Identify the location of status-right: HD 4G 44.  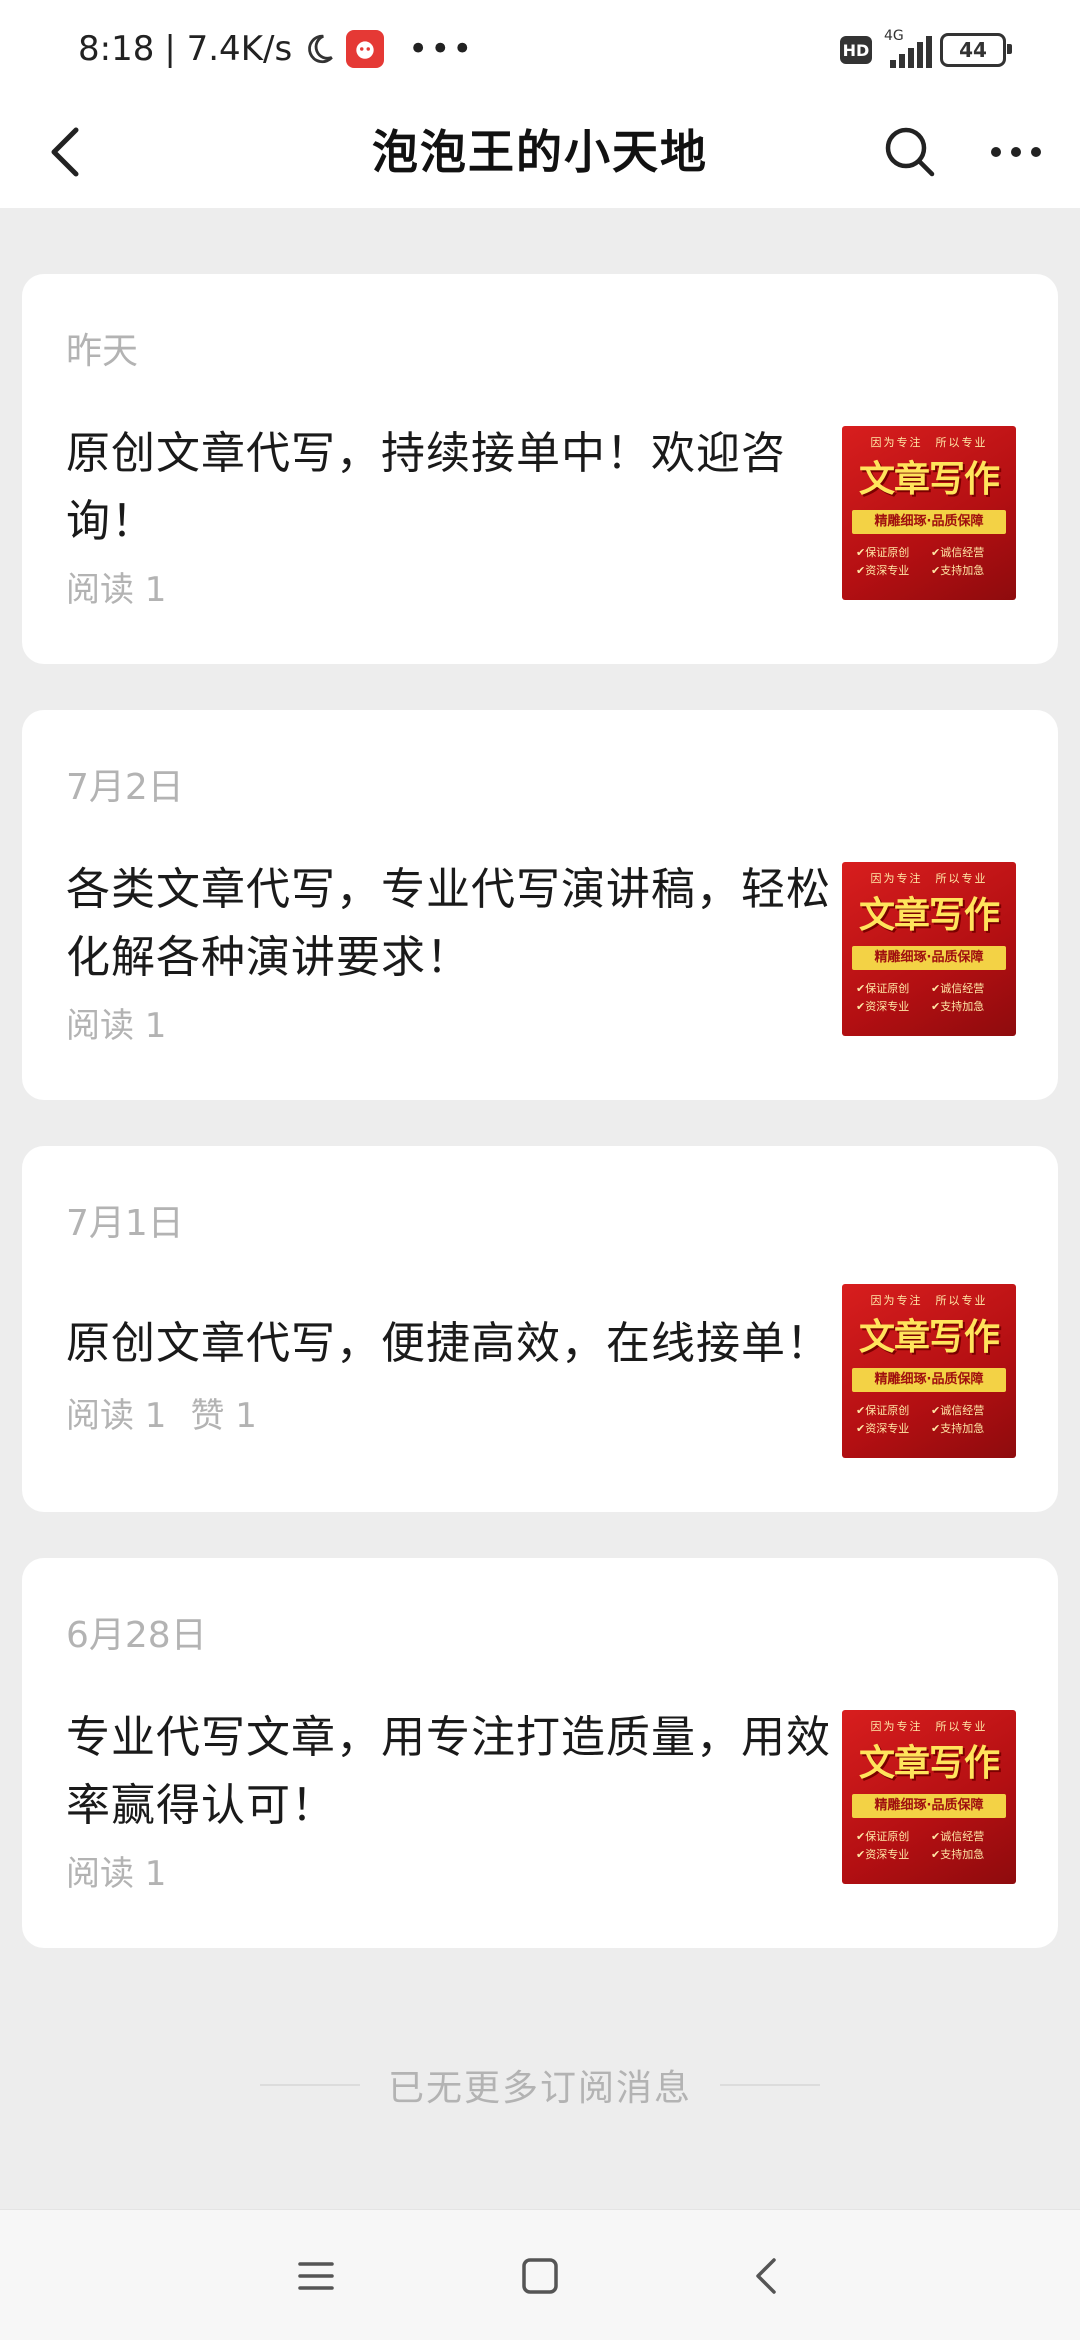
(926, 50).